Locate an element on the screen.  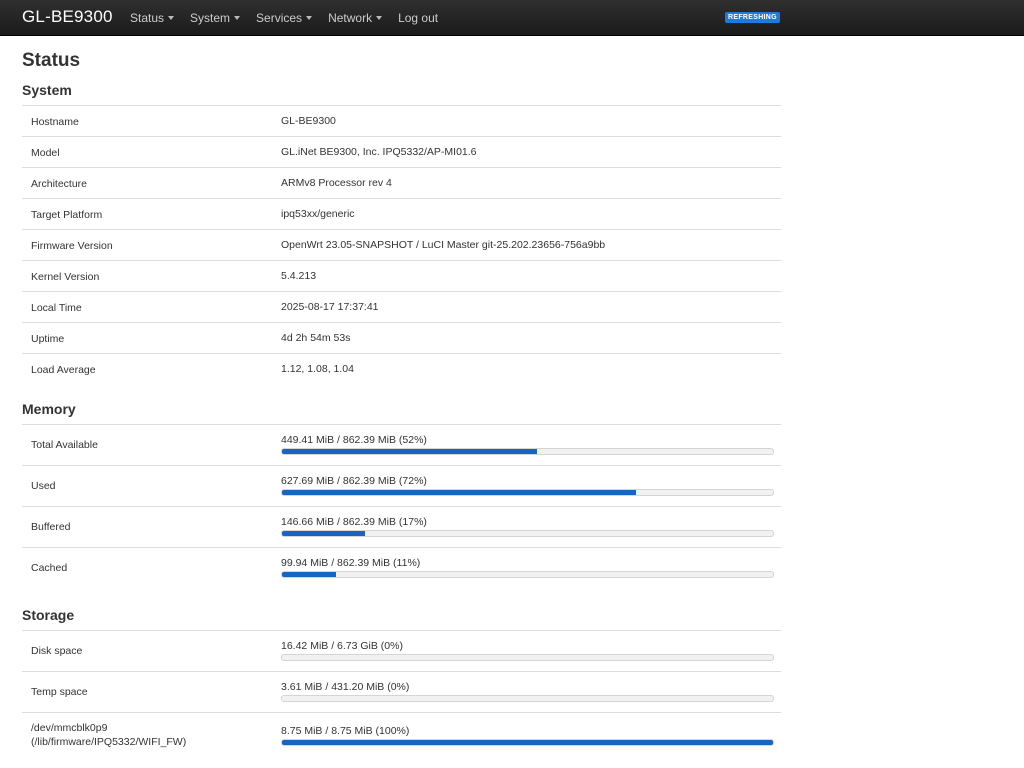
row-value: GL.iNet BE9300, Inc. IPQ5332/AP-MI01.6 is located at coordinates (379, 152).